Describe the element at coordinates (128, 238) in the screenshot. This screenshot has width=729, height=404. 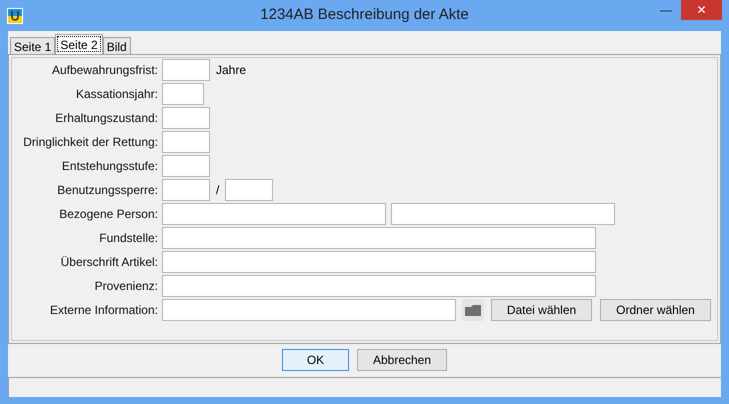
I see `field-label: Fundstelle:` at that location.